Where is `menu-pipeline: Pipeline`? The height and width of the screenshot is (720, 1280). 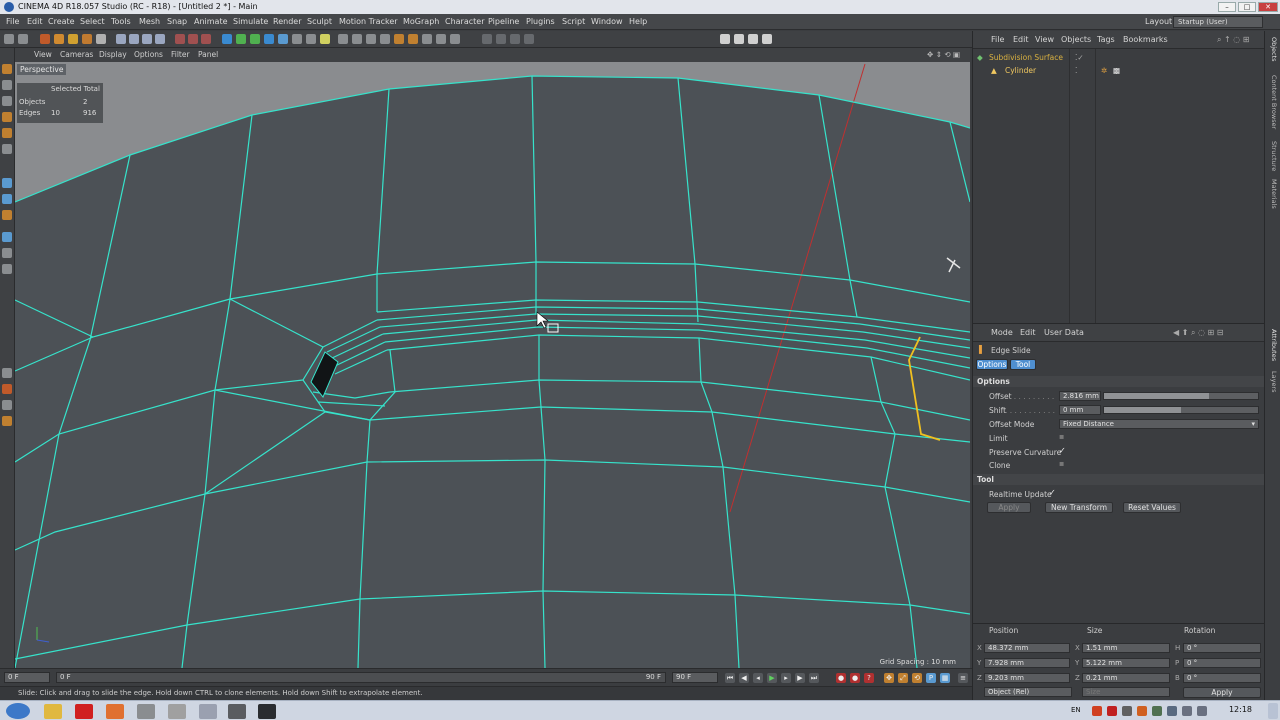 menu-pipeline: Pipeline is located at coordinates (503, 22).